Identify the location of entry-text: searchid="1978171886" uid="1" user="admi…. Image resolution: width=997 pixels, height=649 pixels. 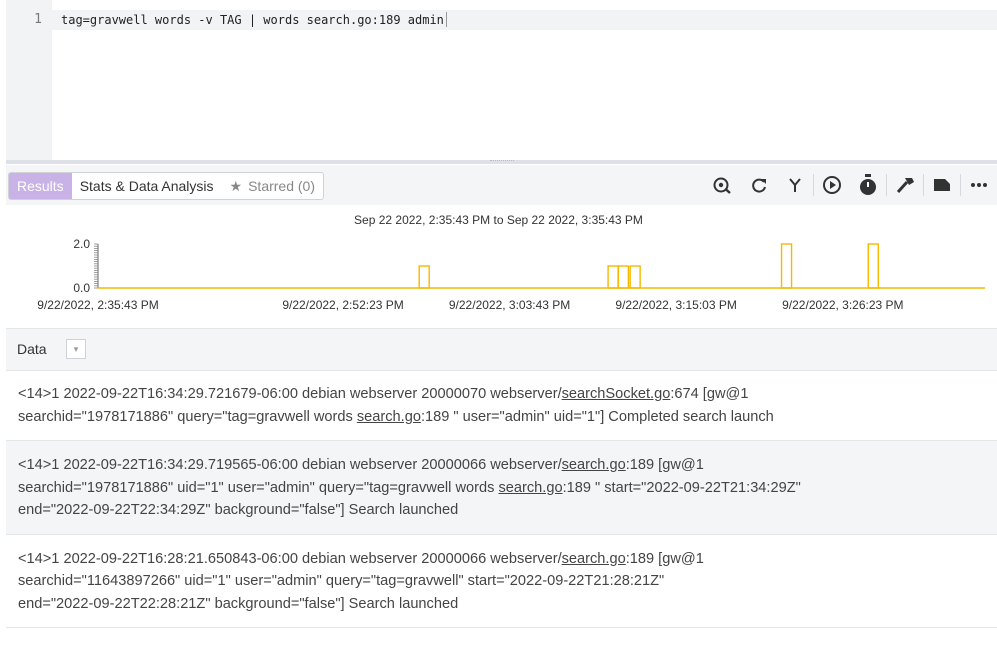
(258, 487).